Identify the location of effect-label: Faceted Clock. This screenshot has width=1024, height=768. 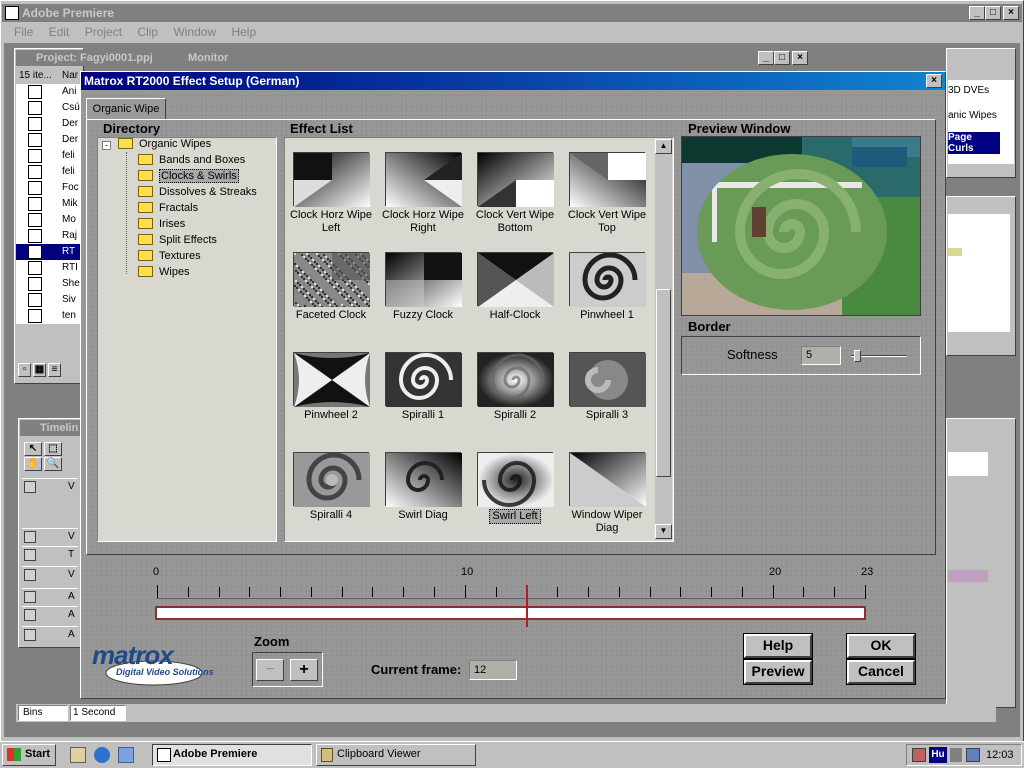
(332, 315).